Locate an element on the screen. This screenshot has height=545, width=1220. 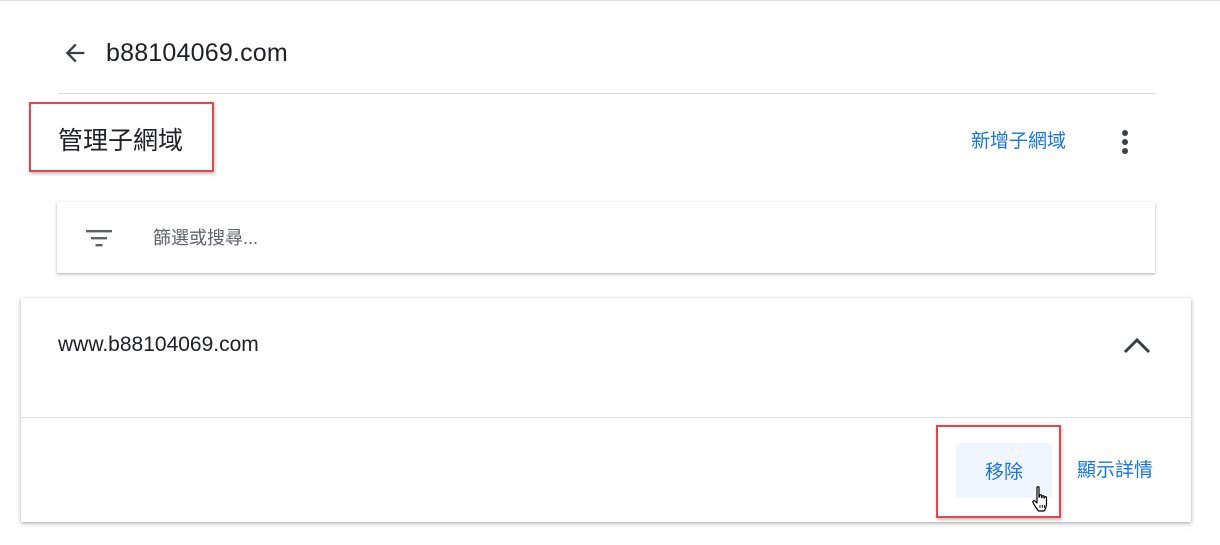
chevron-up-icon is located at coordinates (1137, 345).